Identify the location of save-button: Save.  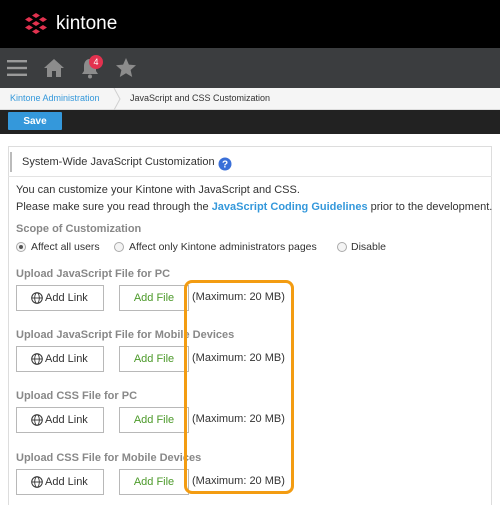
(35, 121).